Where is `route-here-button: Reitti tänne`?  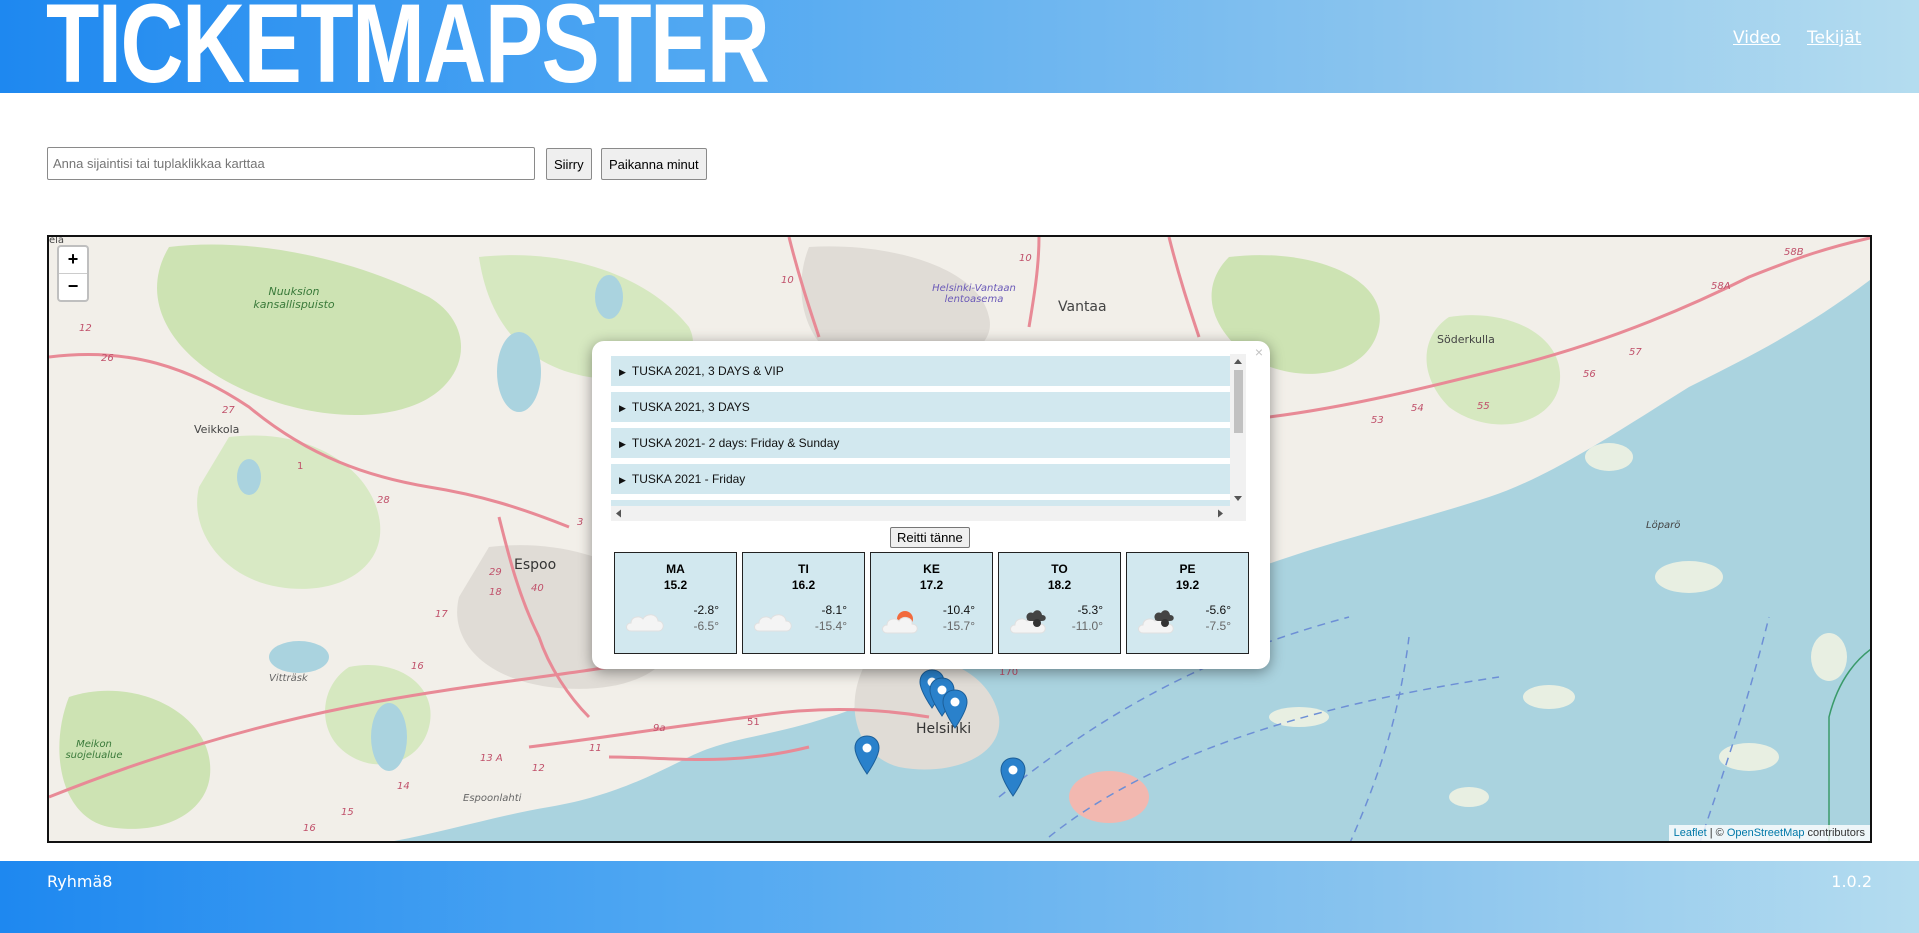
route-here-button: Reitti tänne is located at coordinates (930, 537).